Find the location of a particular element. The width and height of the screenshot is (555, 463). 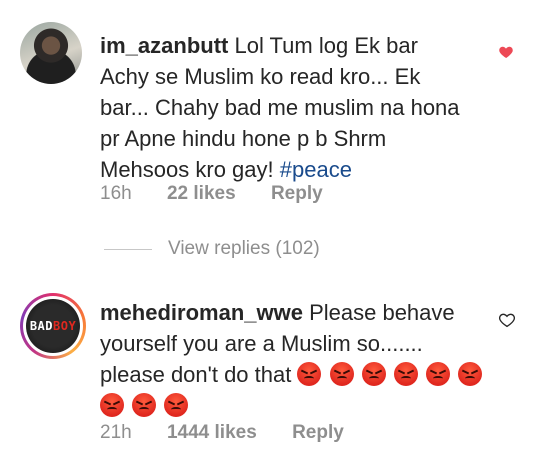

avatar is located at coordinates (51, 53).